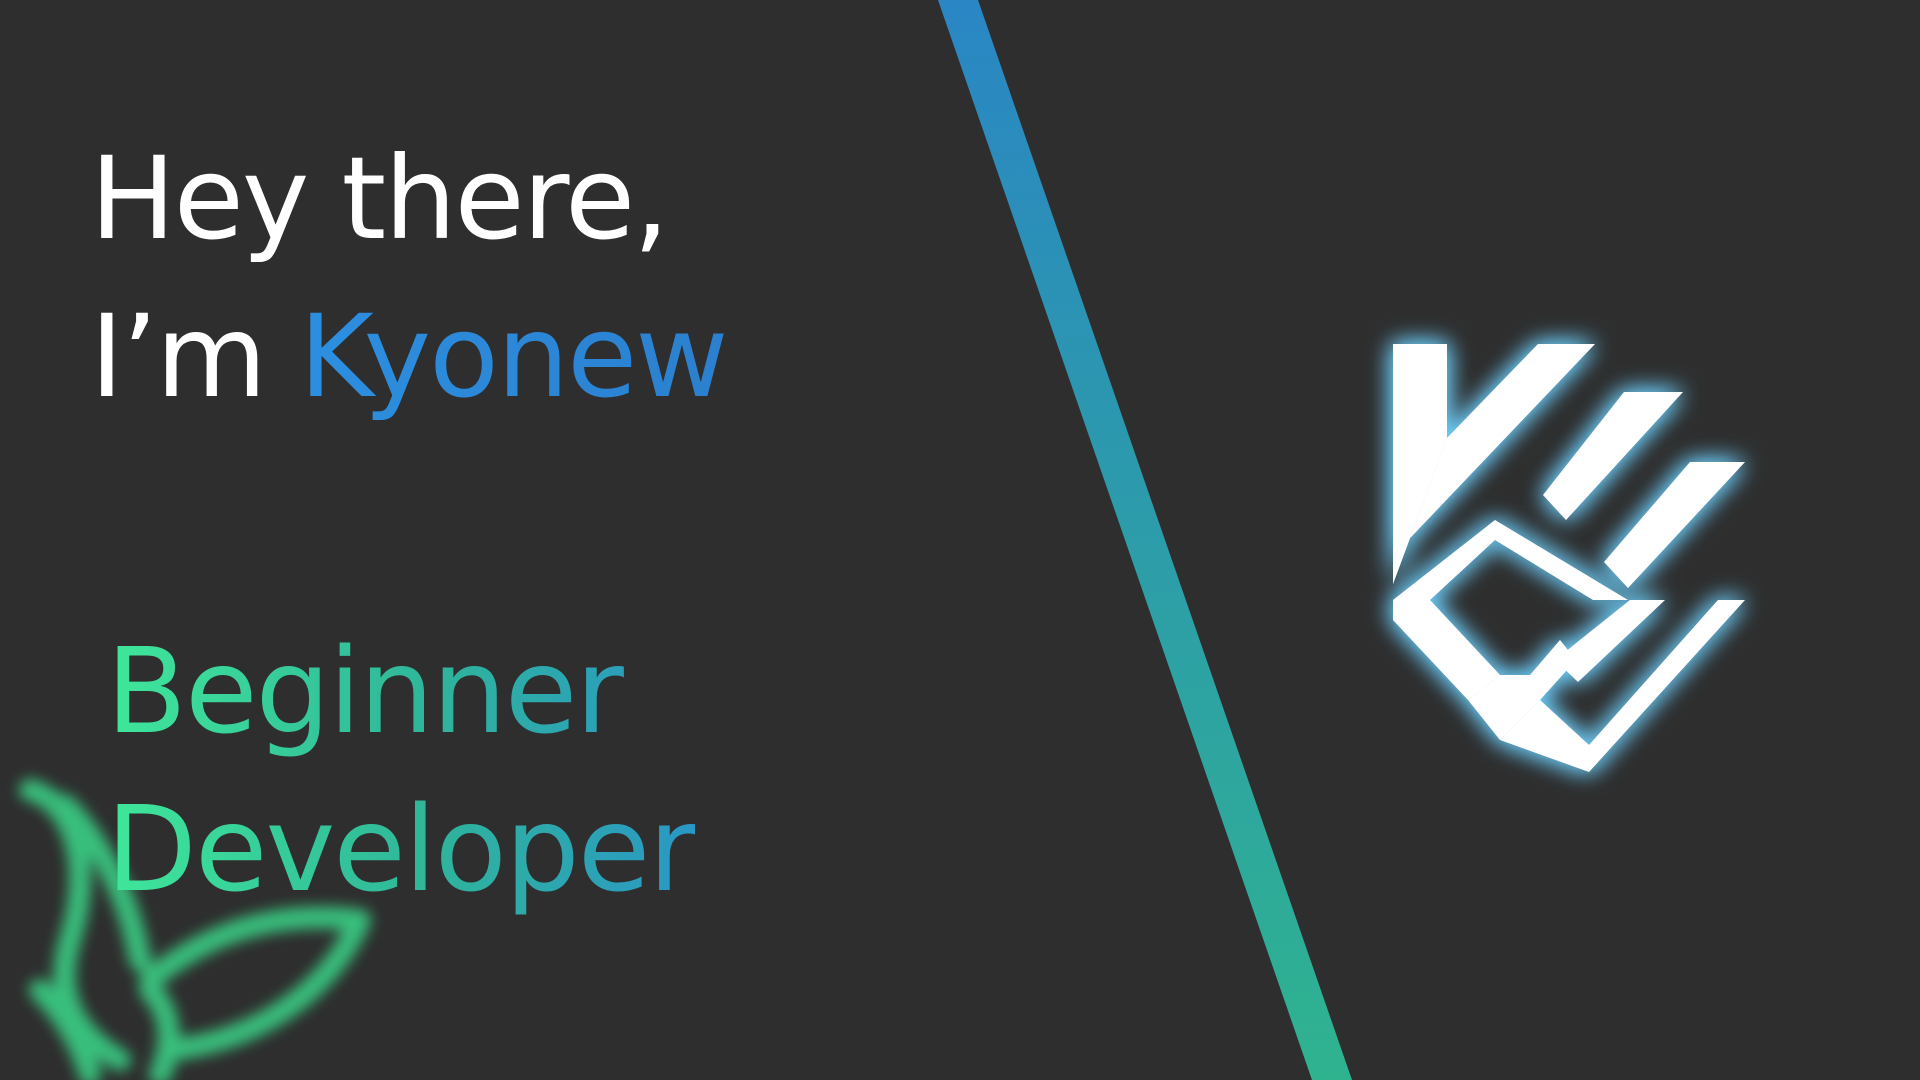  Describe the element at coordinates (379, 198) in the screenshot. I see `greeting-line: Hey there,` at that location.